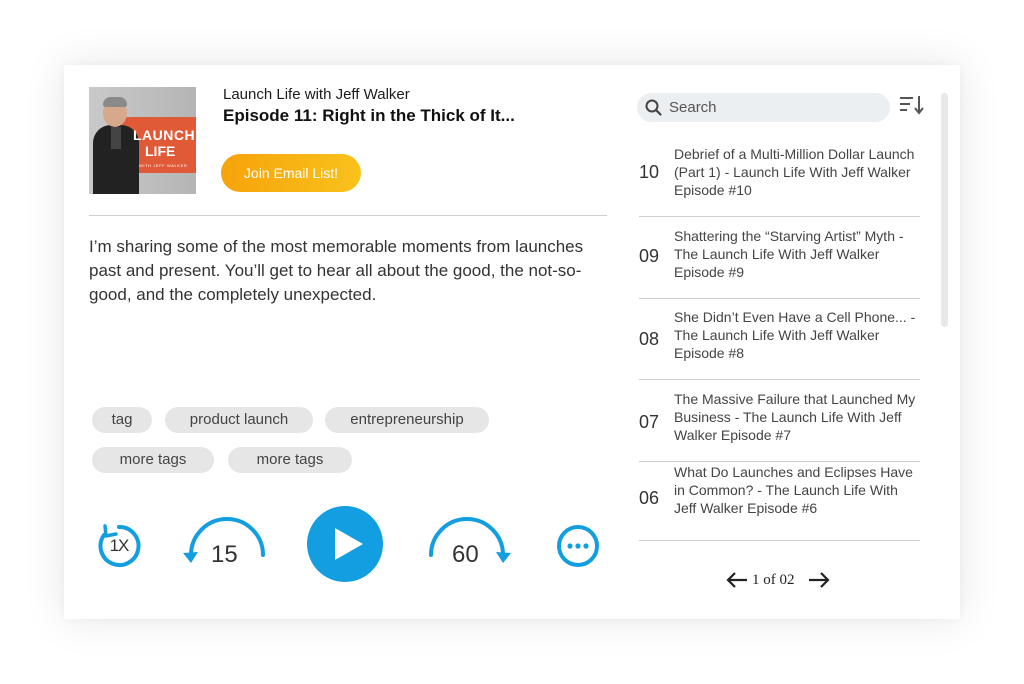 The height and width of the screenshot is (684, 1024). I want to click on speed-label: 1X, so click(119, 545).